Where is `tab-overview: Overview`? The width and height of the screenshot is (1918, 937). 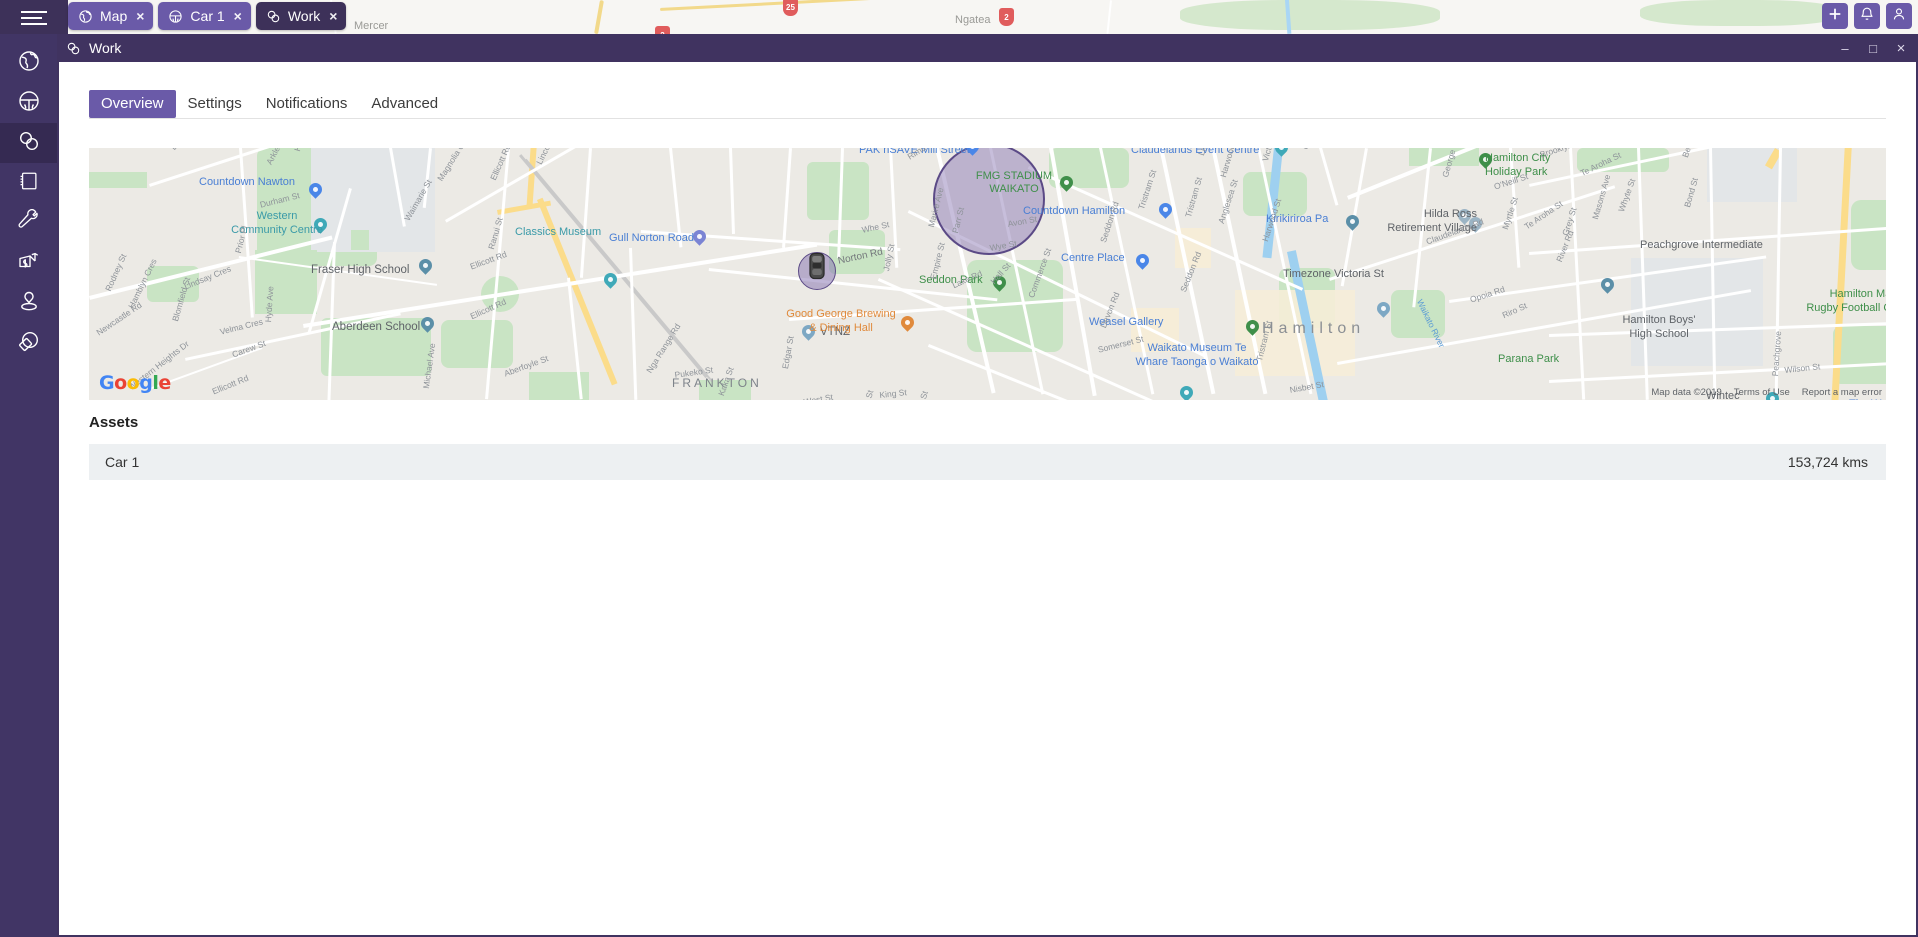
tab-overview: Overview is located at coordinates (132, 104).